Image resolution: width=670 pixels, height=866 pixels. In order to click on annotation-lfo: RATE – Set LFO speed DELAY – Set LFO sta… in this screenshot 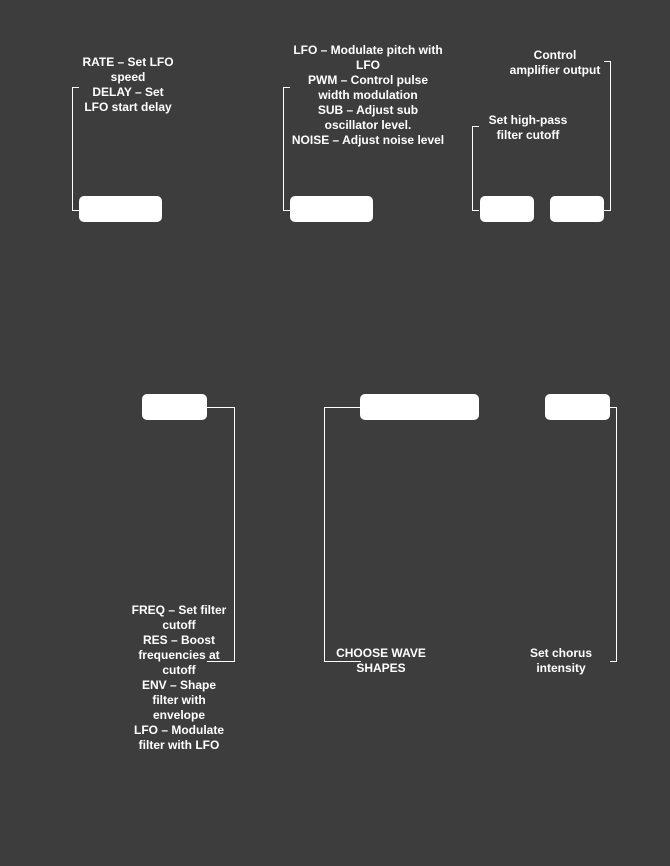, I will do `click(128, 85)`.